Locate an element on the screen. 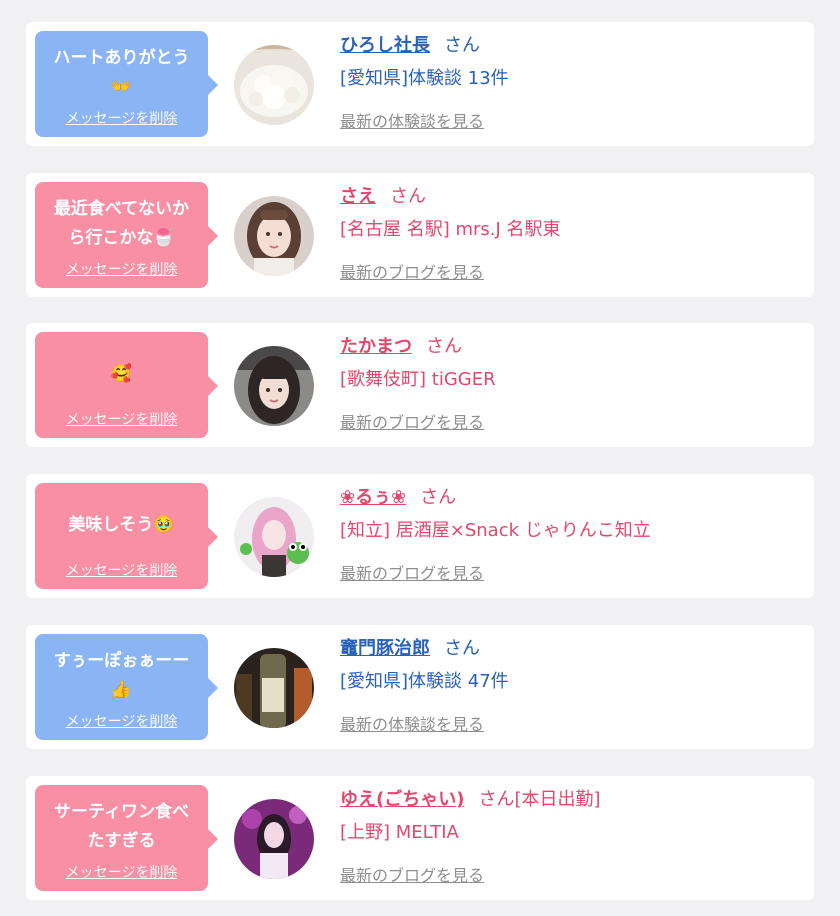  user-name-link: たかまつ is located at coordinates (376, 346).